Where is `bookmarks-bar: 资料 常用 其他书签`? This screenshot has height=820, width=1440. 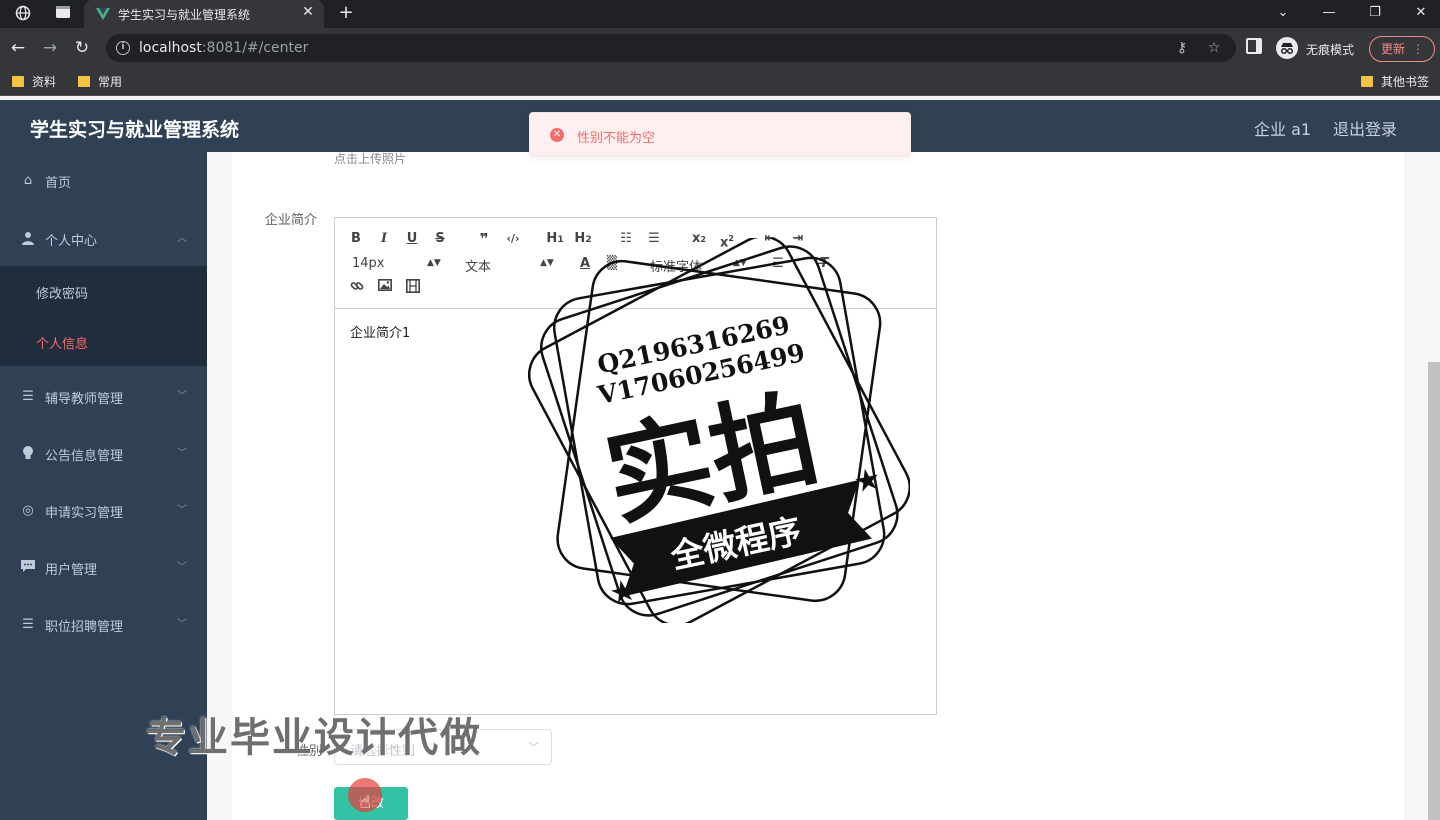 bookmarks-bar: 资料 常用 其他书签 is located at coordinates (720, 82).